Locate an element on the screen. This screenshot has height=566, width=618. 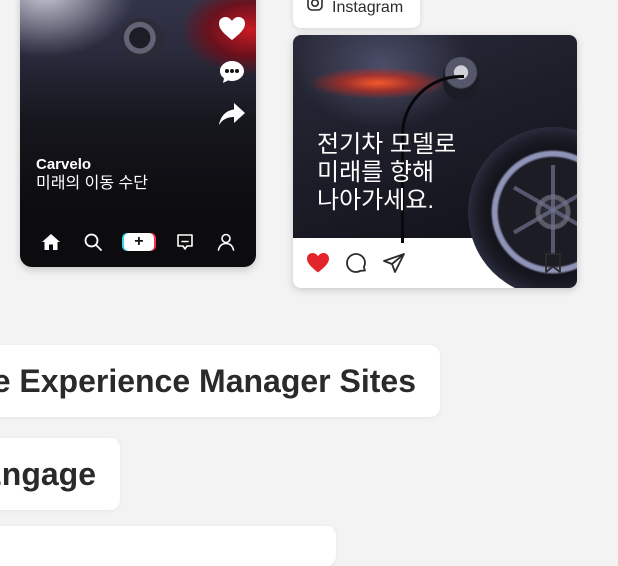
heart-icon is located at coordinates (232, 29).